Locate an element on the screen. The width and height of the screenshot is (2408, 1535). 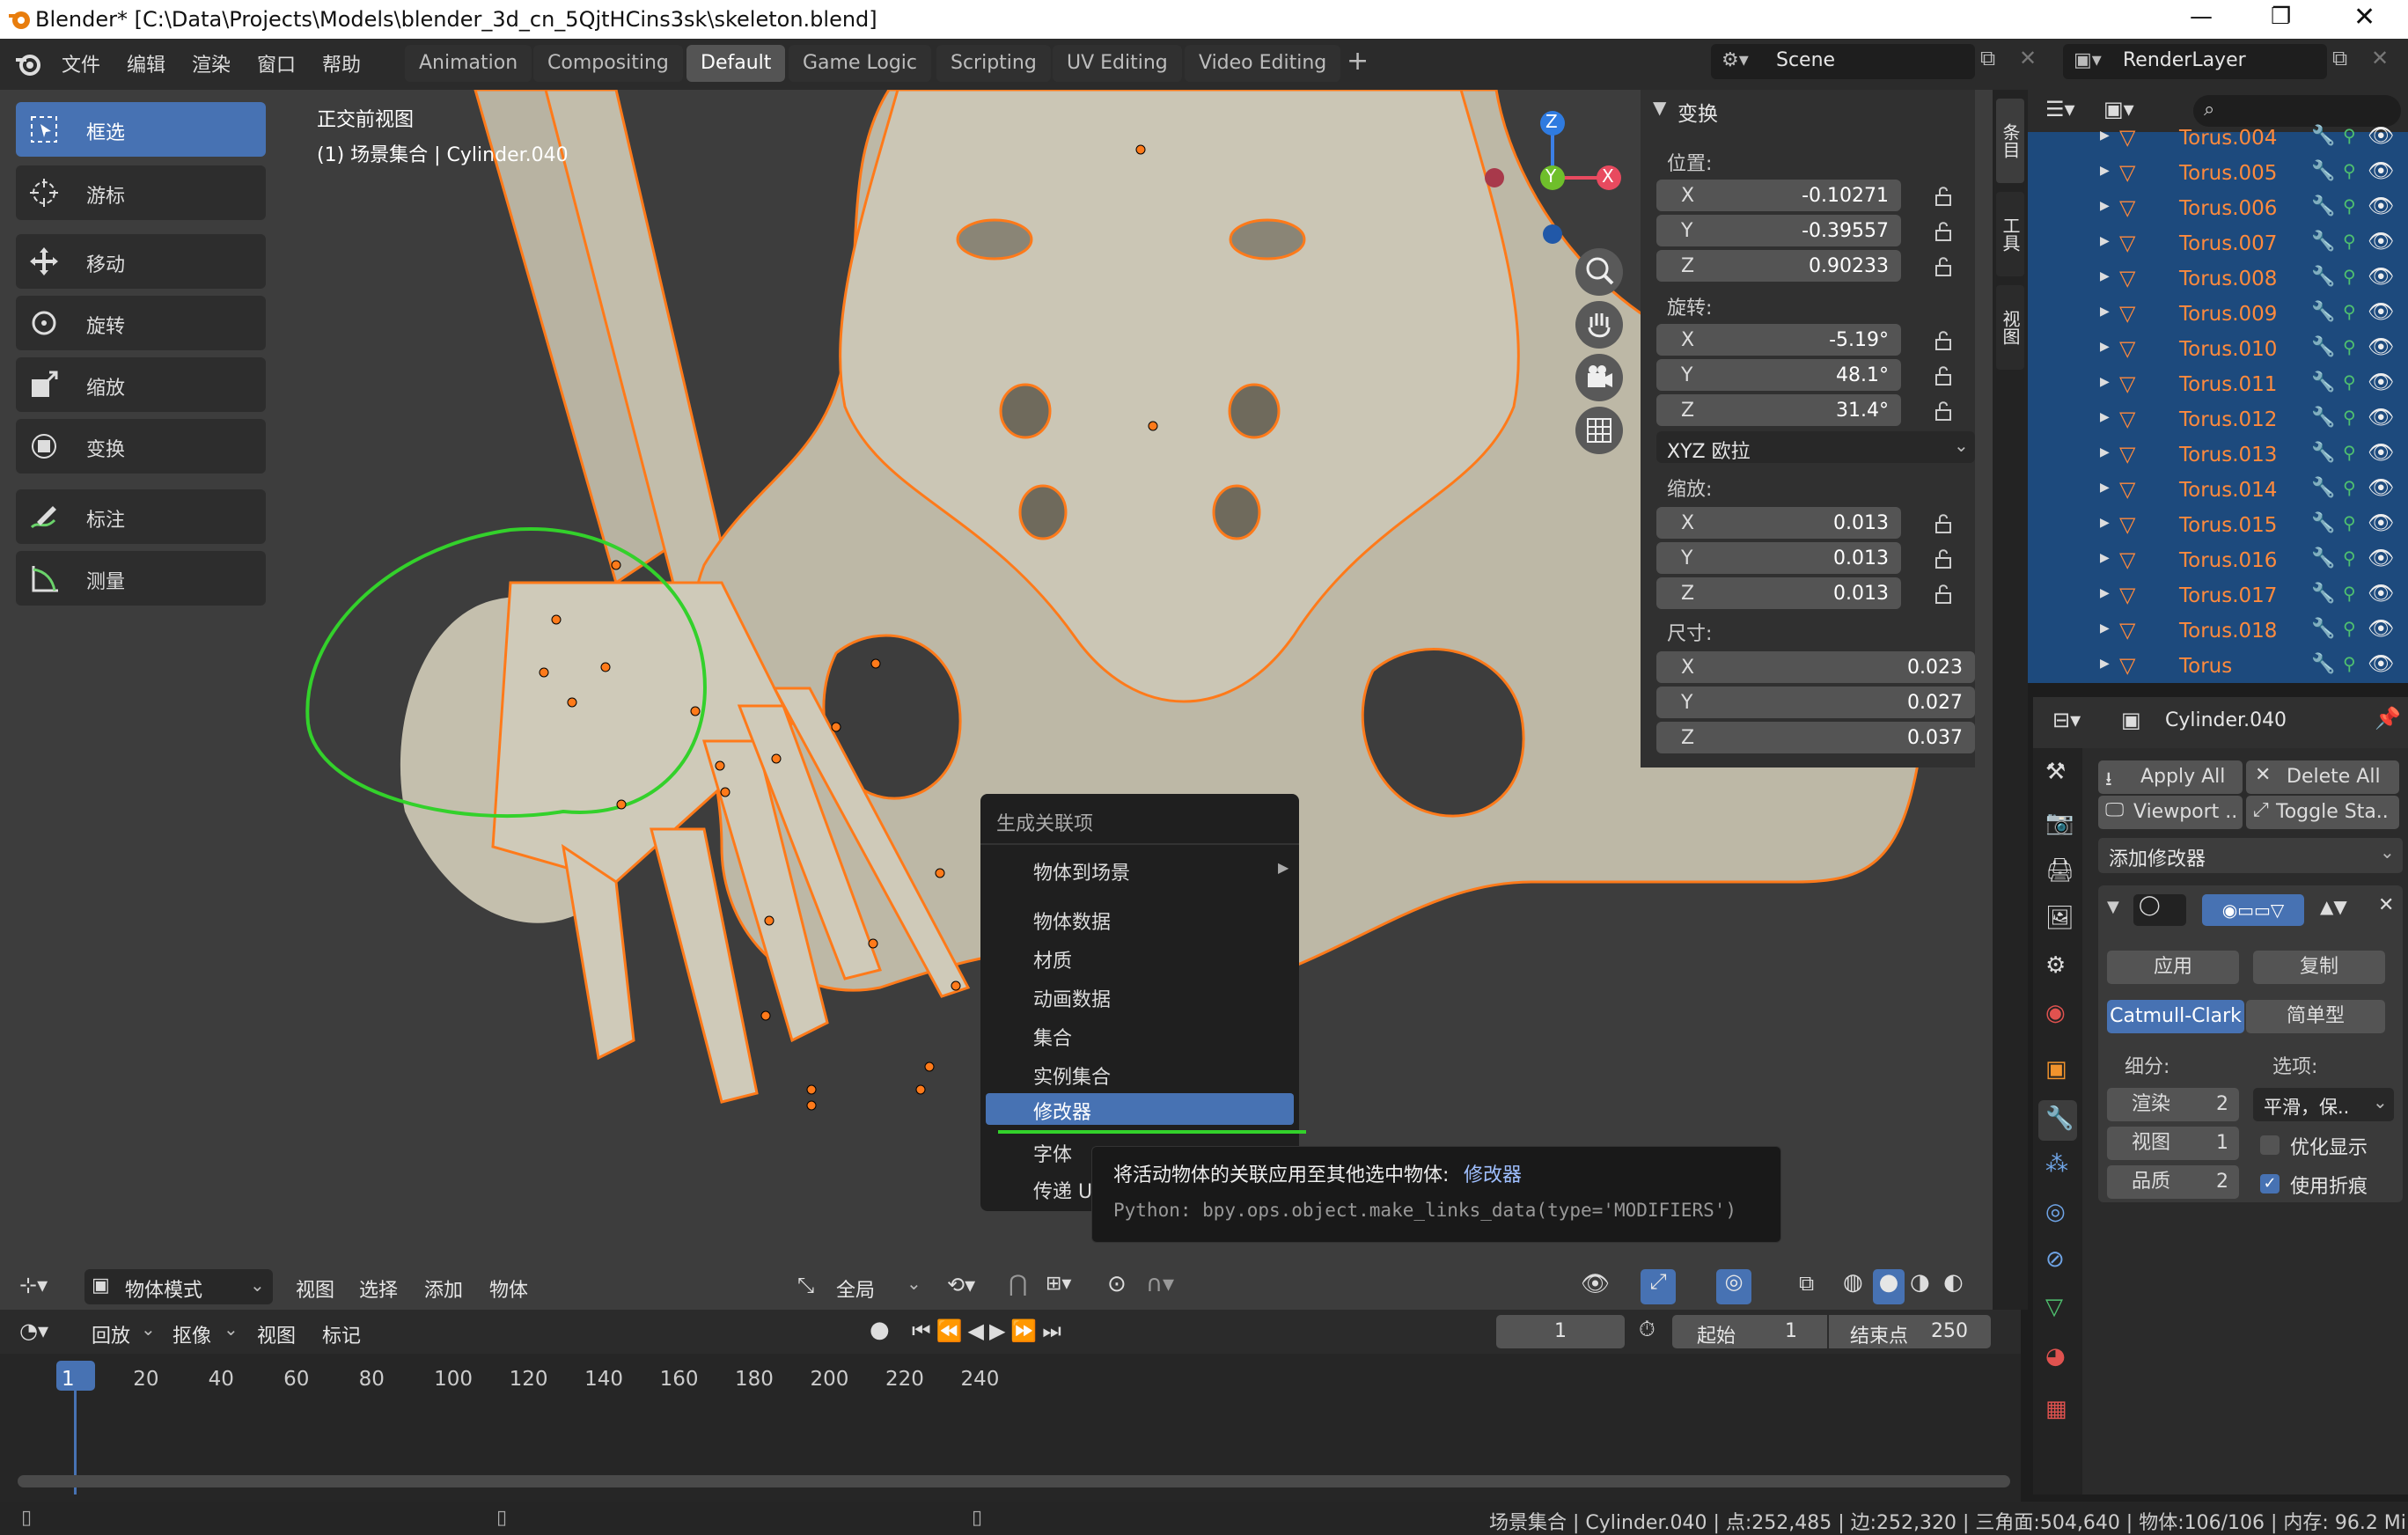
outliner-item: ▶ ▽ Torus.008 🔧 ⚲ 👁 is located at coordinates (2249, 281).